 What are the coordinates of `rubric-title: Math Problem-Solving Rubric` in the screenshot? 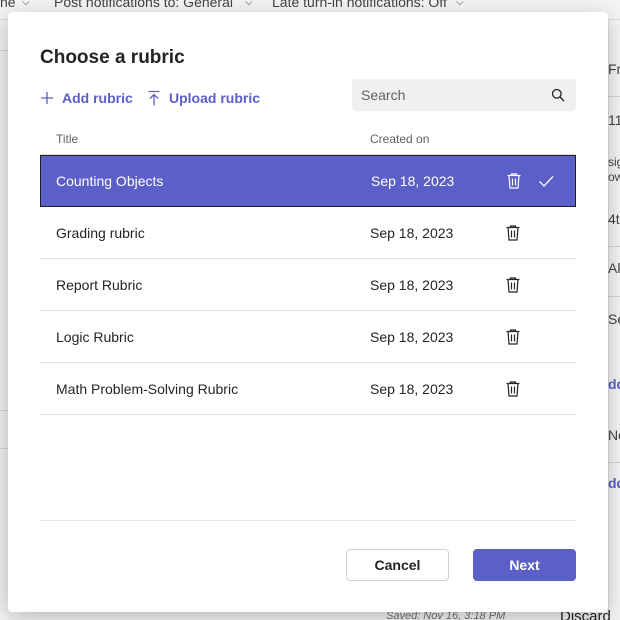 It's located at (147, 389).